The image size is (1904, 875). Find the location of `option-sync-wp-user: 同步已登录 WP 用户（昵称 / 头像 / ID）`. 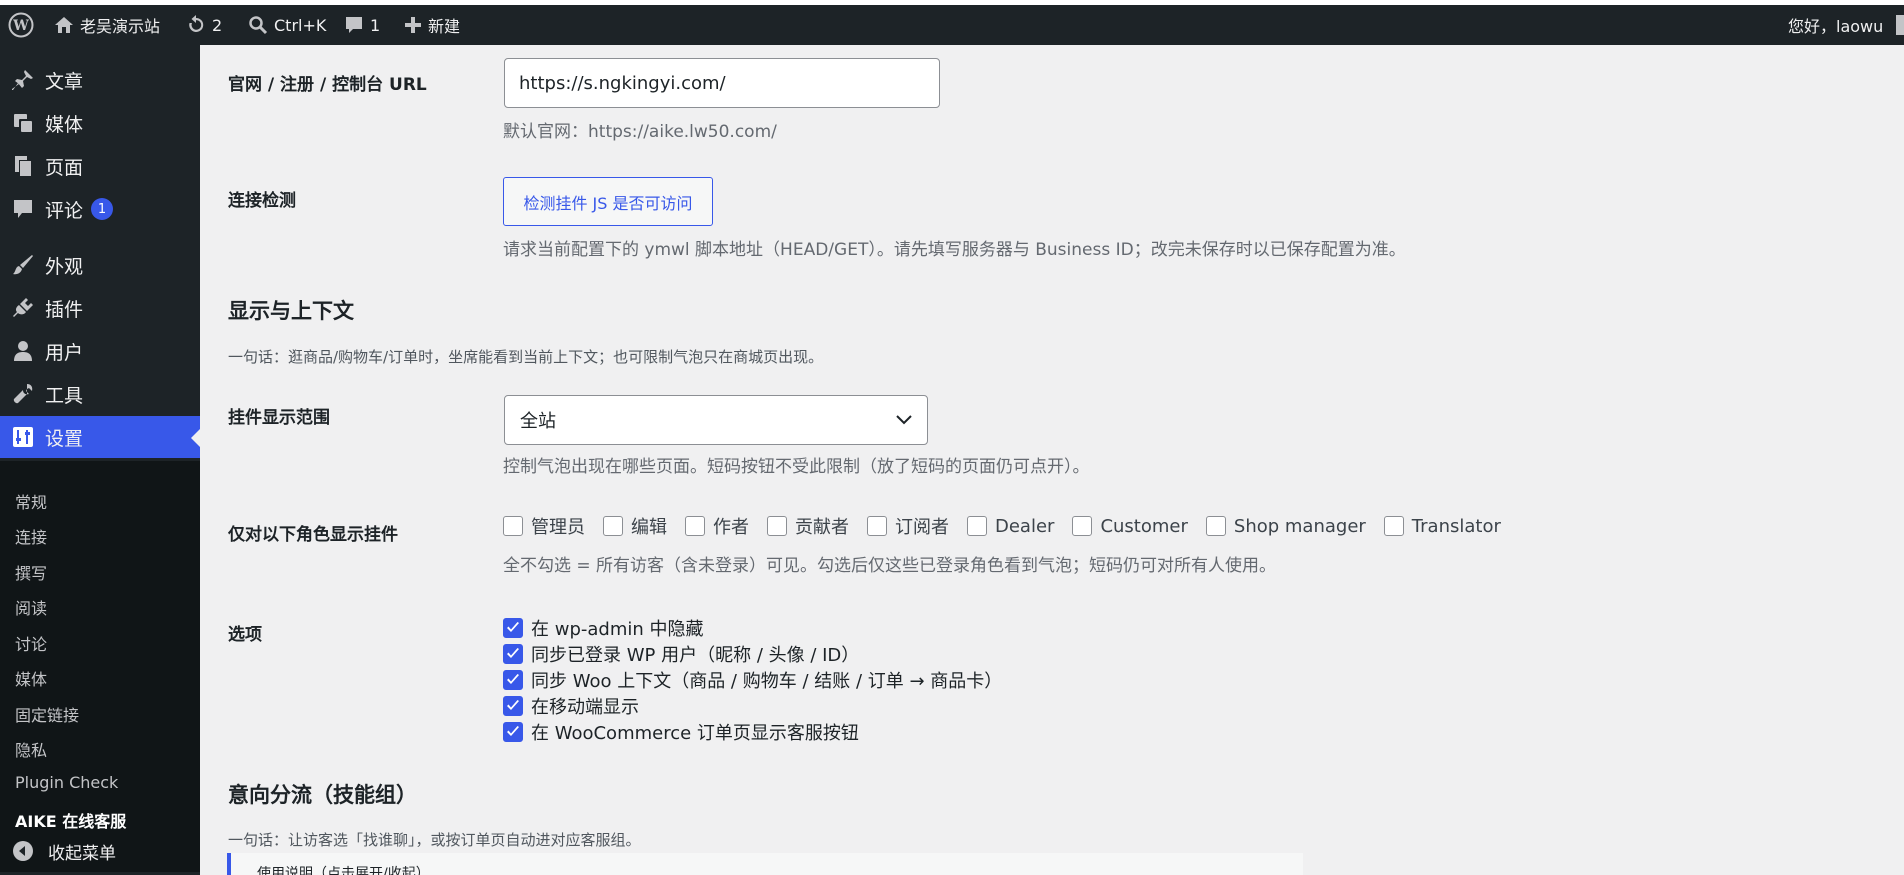

option-sync-wp-user: 同步已登录 WP 用户（昵称 / 头像 / ID） is located at coordinates (752, 654).